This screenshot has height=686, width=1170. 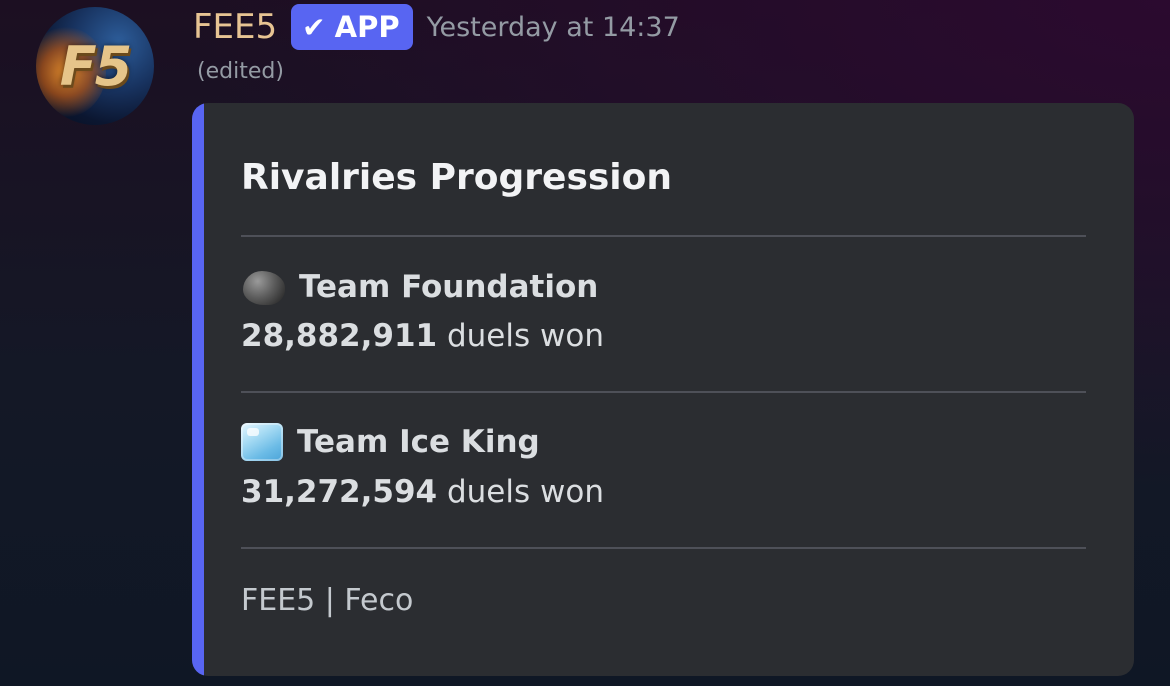 I want to click on rock-icon, so click(x=264, y=287).